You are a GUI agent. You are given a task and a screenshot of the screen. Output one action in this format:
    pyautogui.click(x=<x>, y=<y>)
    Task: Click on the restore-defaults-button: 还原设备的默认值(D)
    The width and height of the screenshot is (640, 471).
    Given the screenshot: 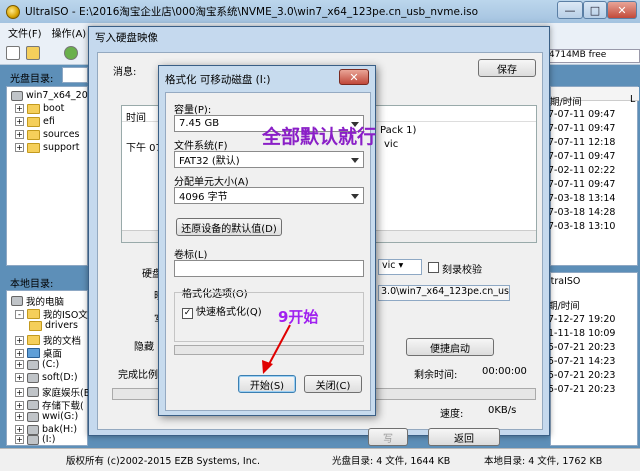 What is the action you would take?
    pyautogui.click(x=229, y=227)
    